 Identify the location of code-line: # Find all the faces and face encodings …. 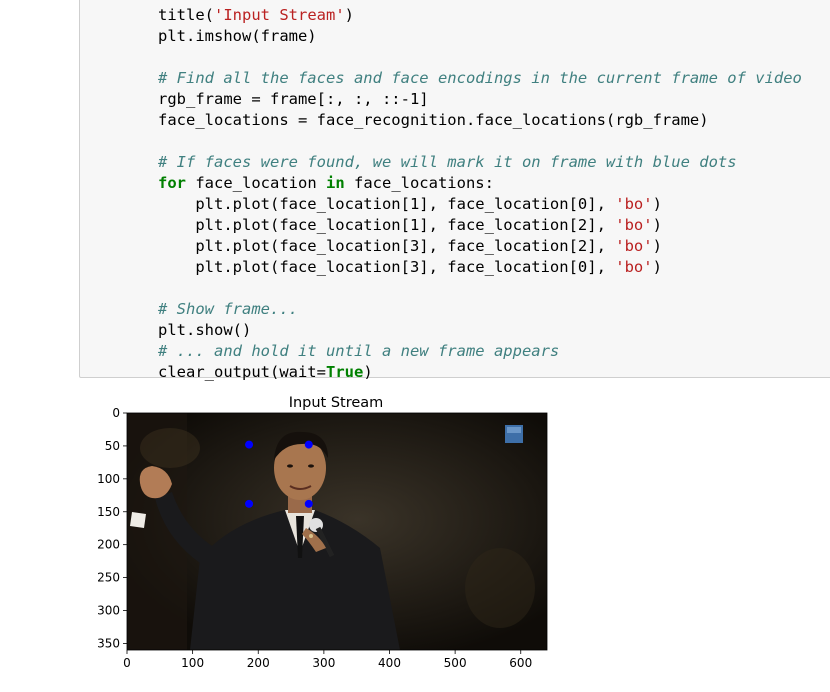
(480, 78).